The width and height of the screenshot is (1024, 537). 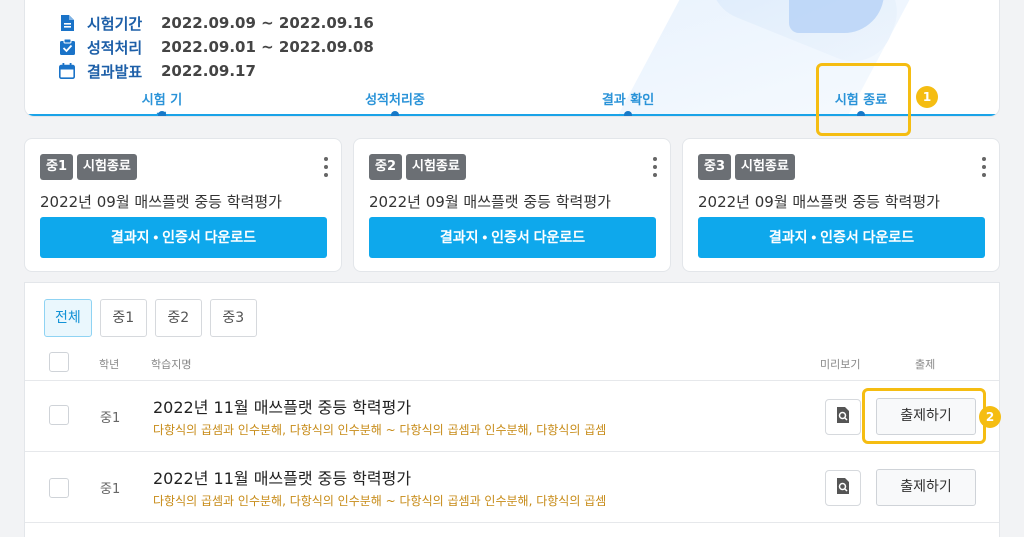 What do you see at coordinates (115, 23) in the screenshot?
I see `schedule-label: 시험기간` at bounding box center [115, 23].